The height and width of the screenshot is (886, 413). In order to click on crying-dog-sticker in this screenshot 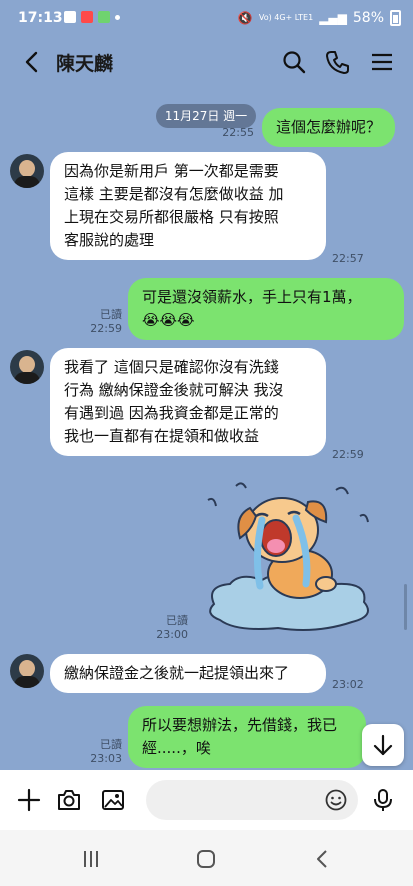, I will do `click(291, 556)`.